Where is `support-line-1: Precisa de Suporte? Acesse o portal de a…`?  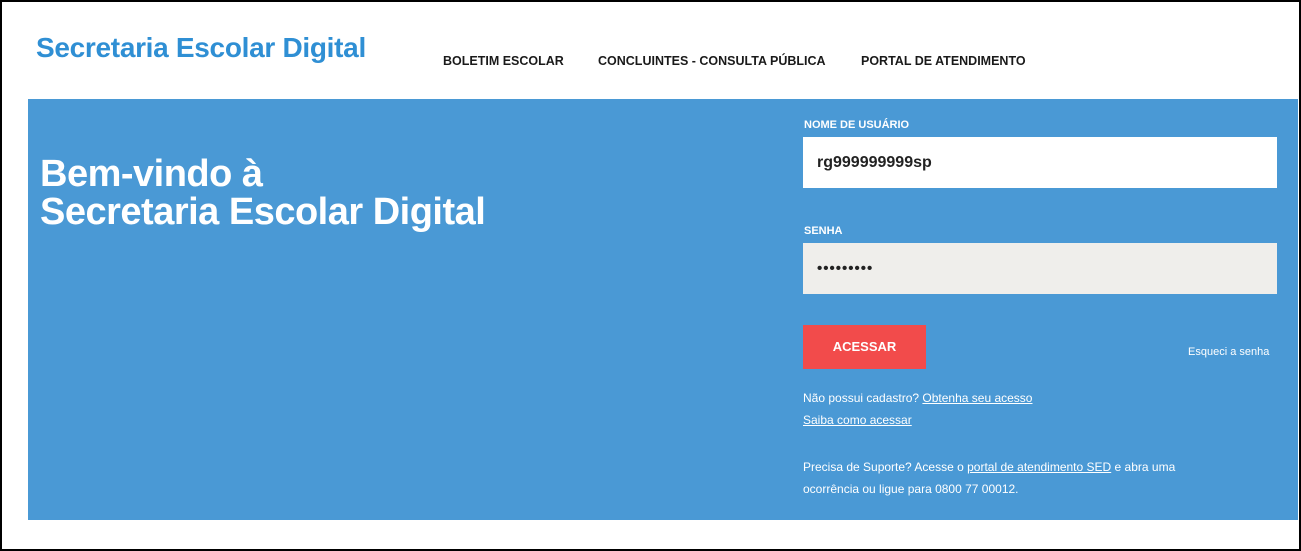 support-line-1: Precisa de Suporte? Acesse o portal de a… is located at coordinates (989, 467).